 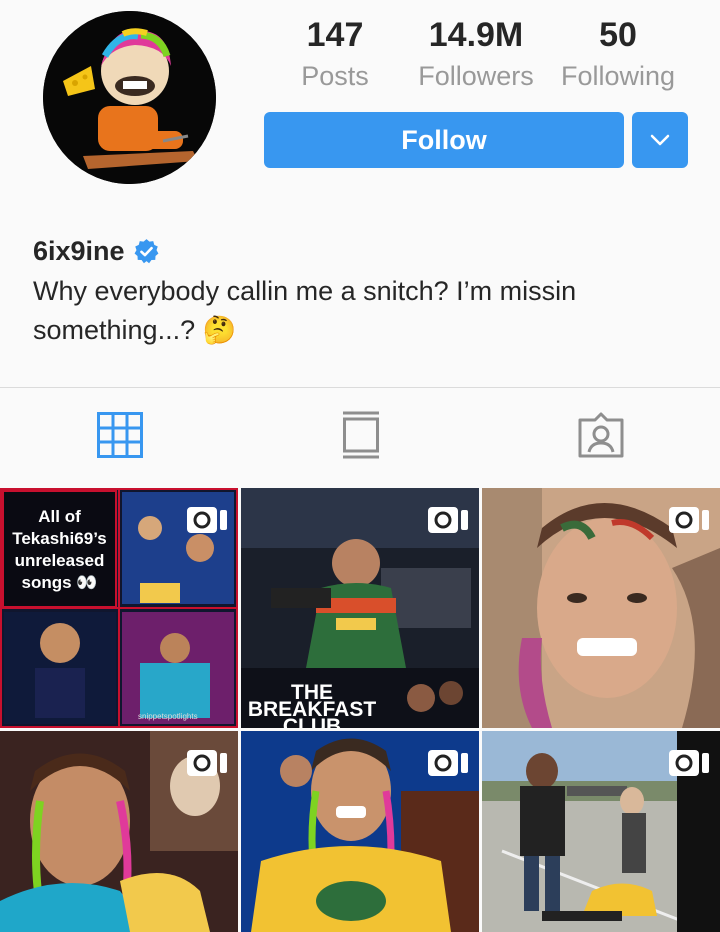 I want to click on post-2-caption: THE BREAKFAST CLUB, so click(x=312, y=704).